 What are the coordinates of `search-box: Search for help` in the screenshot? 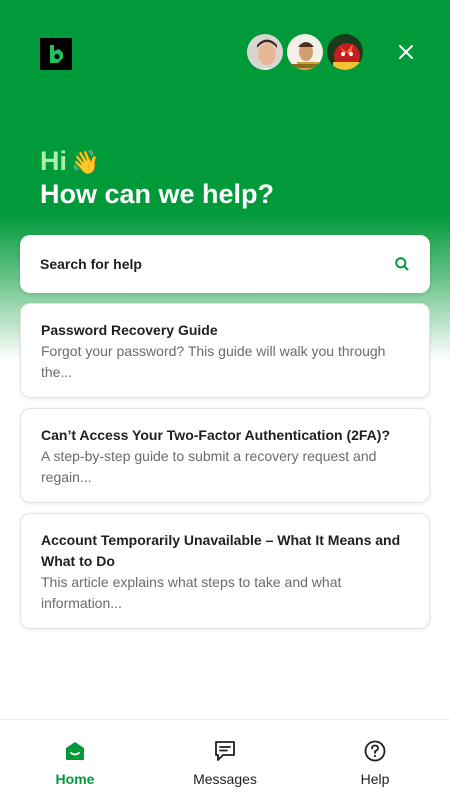 It's located at (225, 264).